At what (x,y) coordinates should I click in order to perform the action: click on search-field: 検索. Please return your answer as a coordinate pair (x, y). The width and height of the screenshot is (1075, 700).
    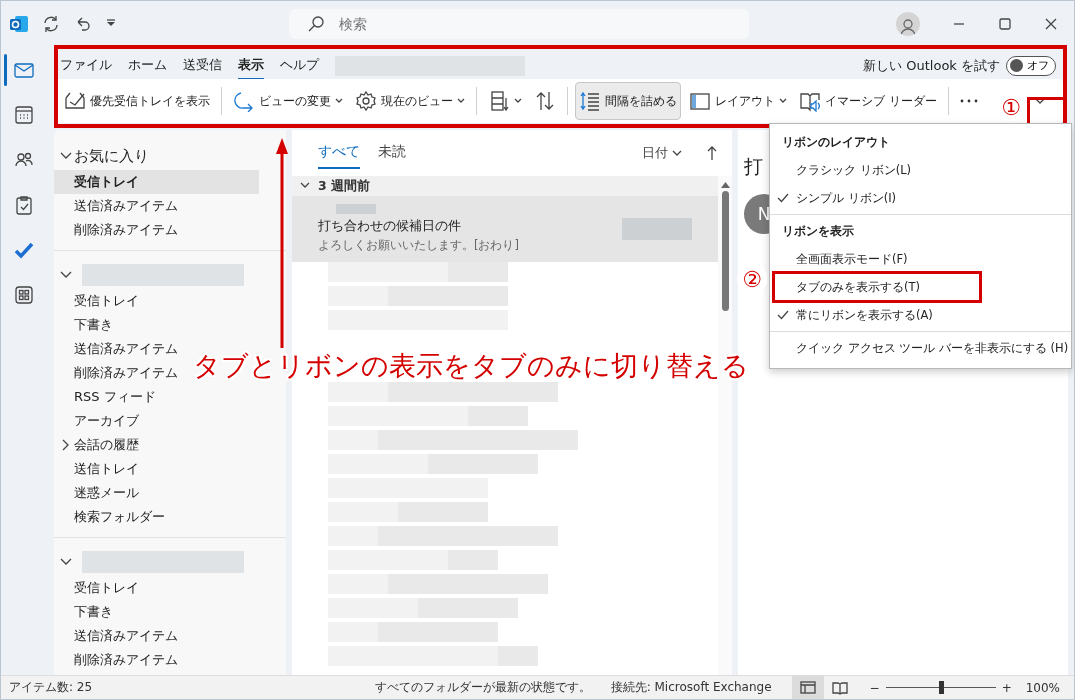
    Looking at the image, I should click on (519, 23).